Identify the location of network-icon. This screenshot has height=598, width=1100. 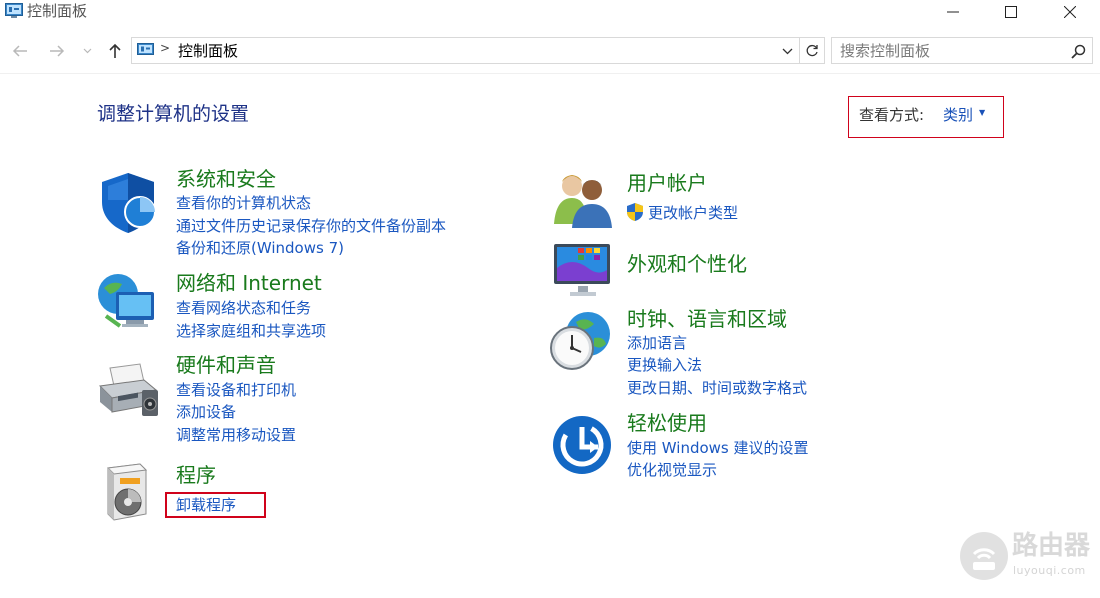
(126, 301).